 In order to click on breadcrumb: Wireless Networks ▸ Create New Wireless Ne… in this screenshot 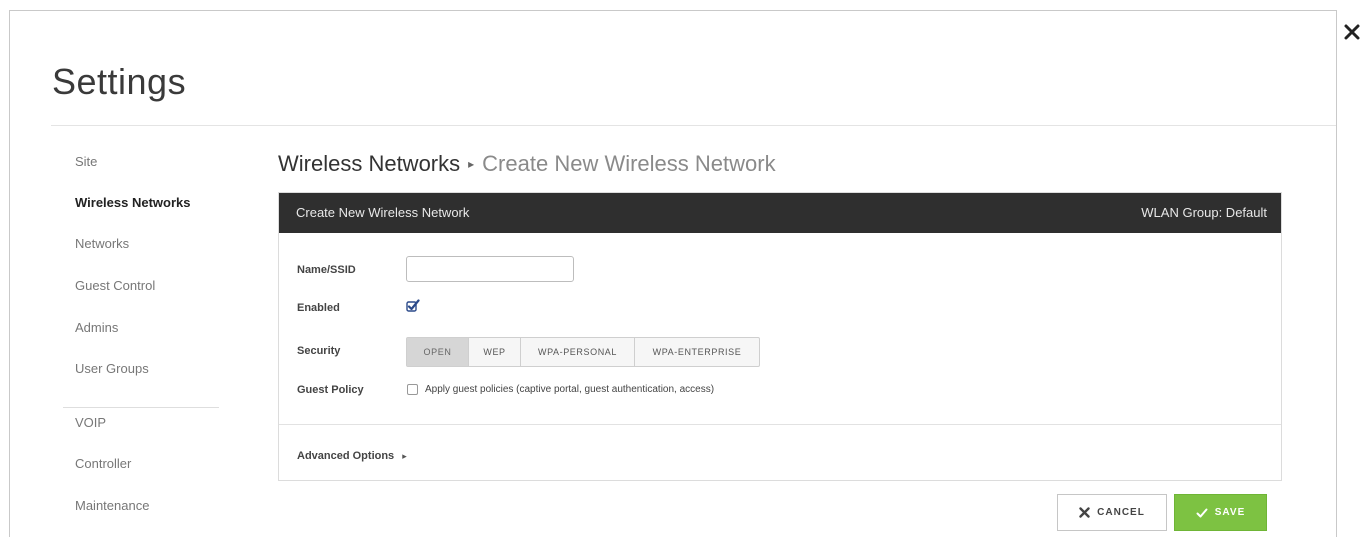, I will do `click(527, 164)`.